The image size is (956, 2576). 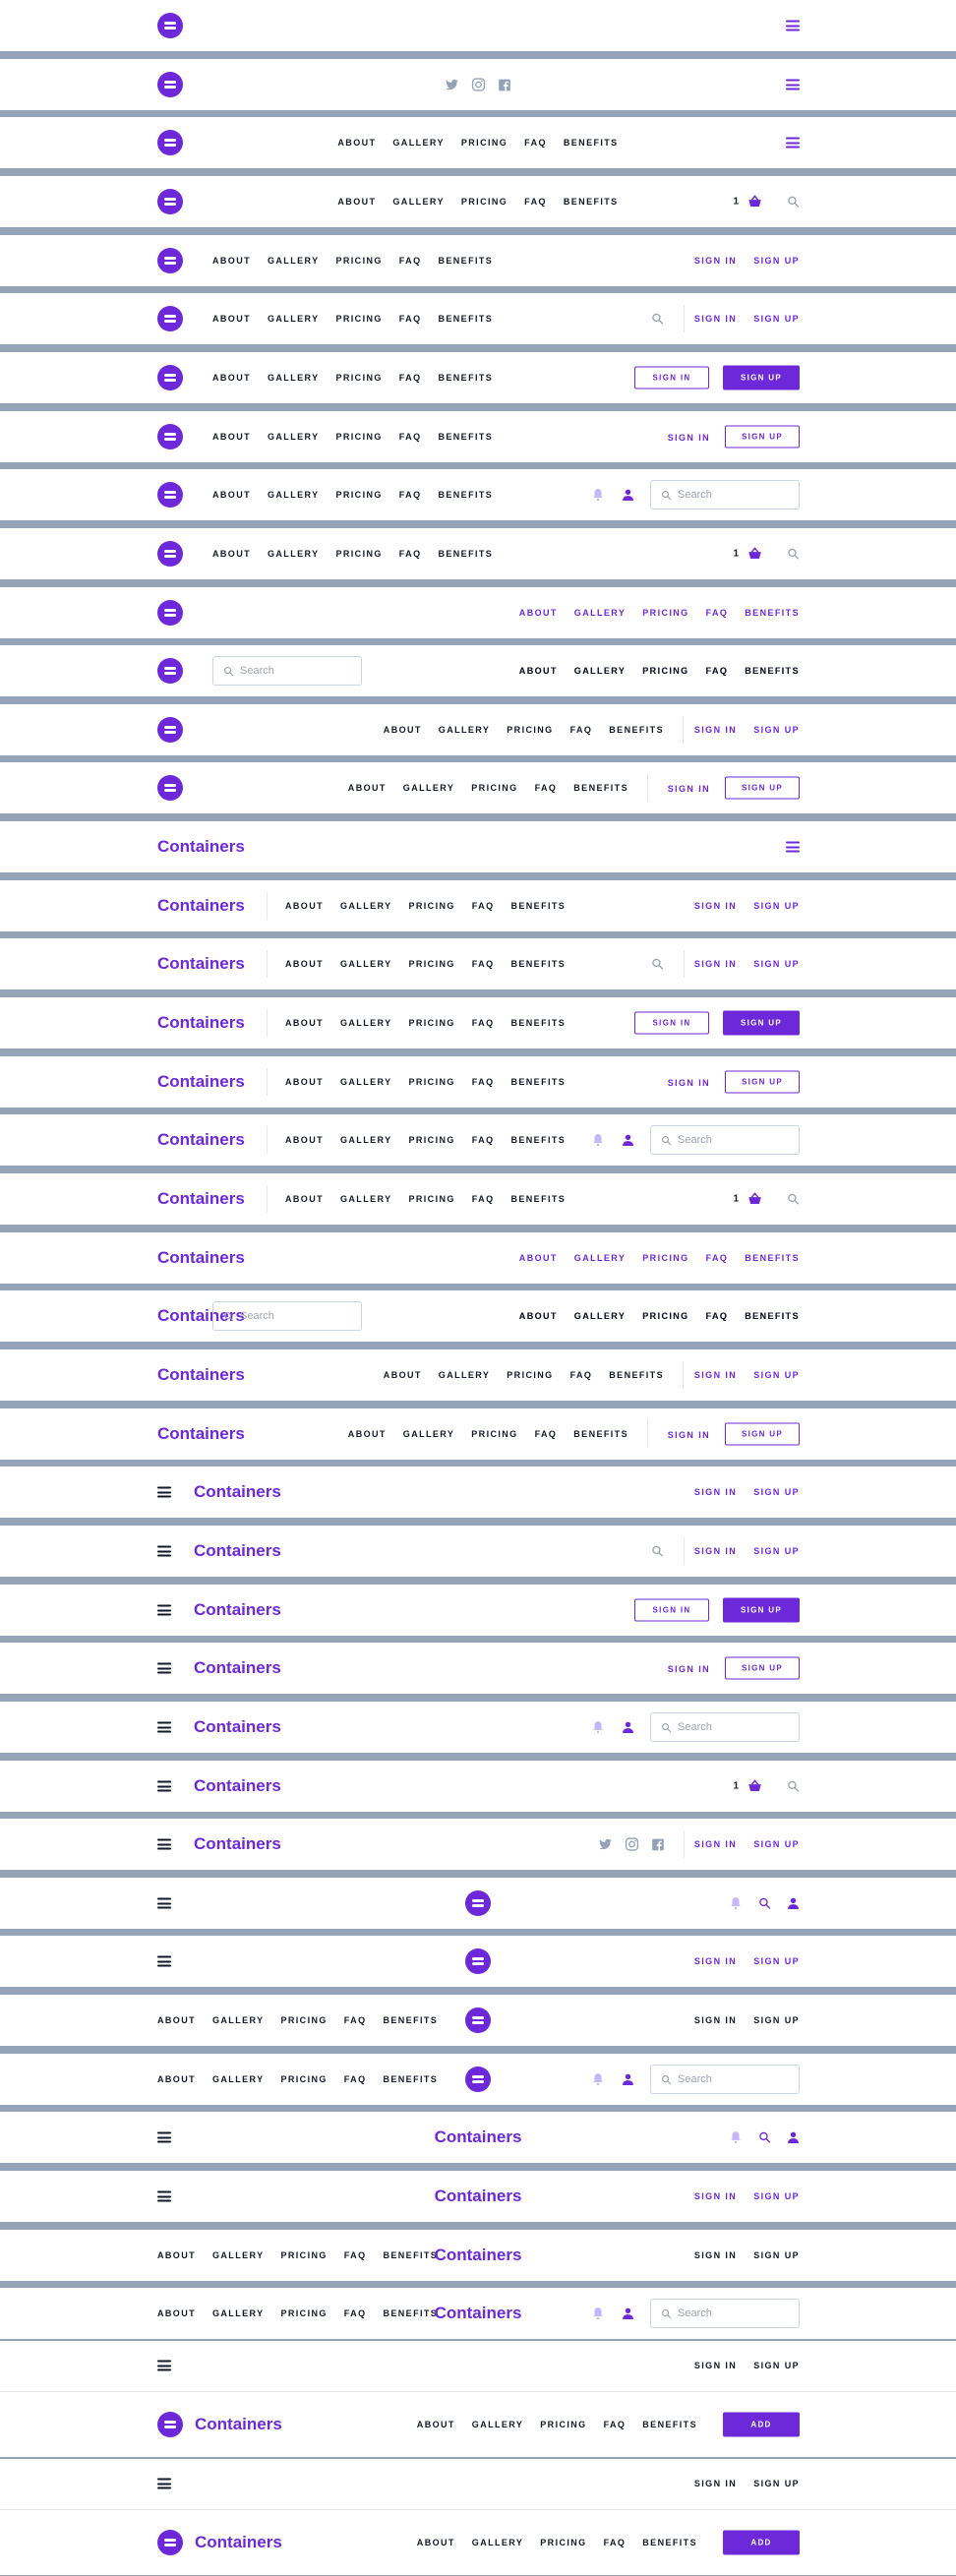 I want to click on sign-up-button: SIGN UP, so click(x=762, y=1668).